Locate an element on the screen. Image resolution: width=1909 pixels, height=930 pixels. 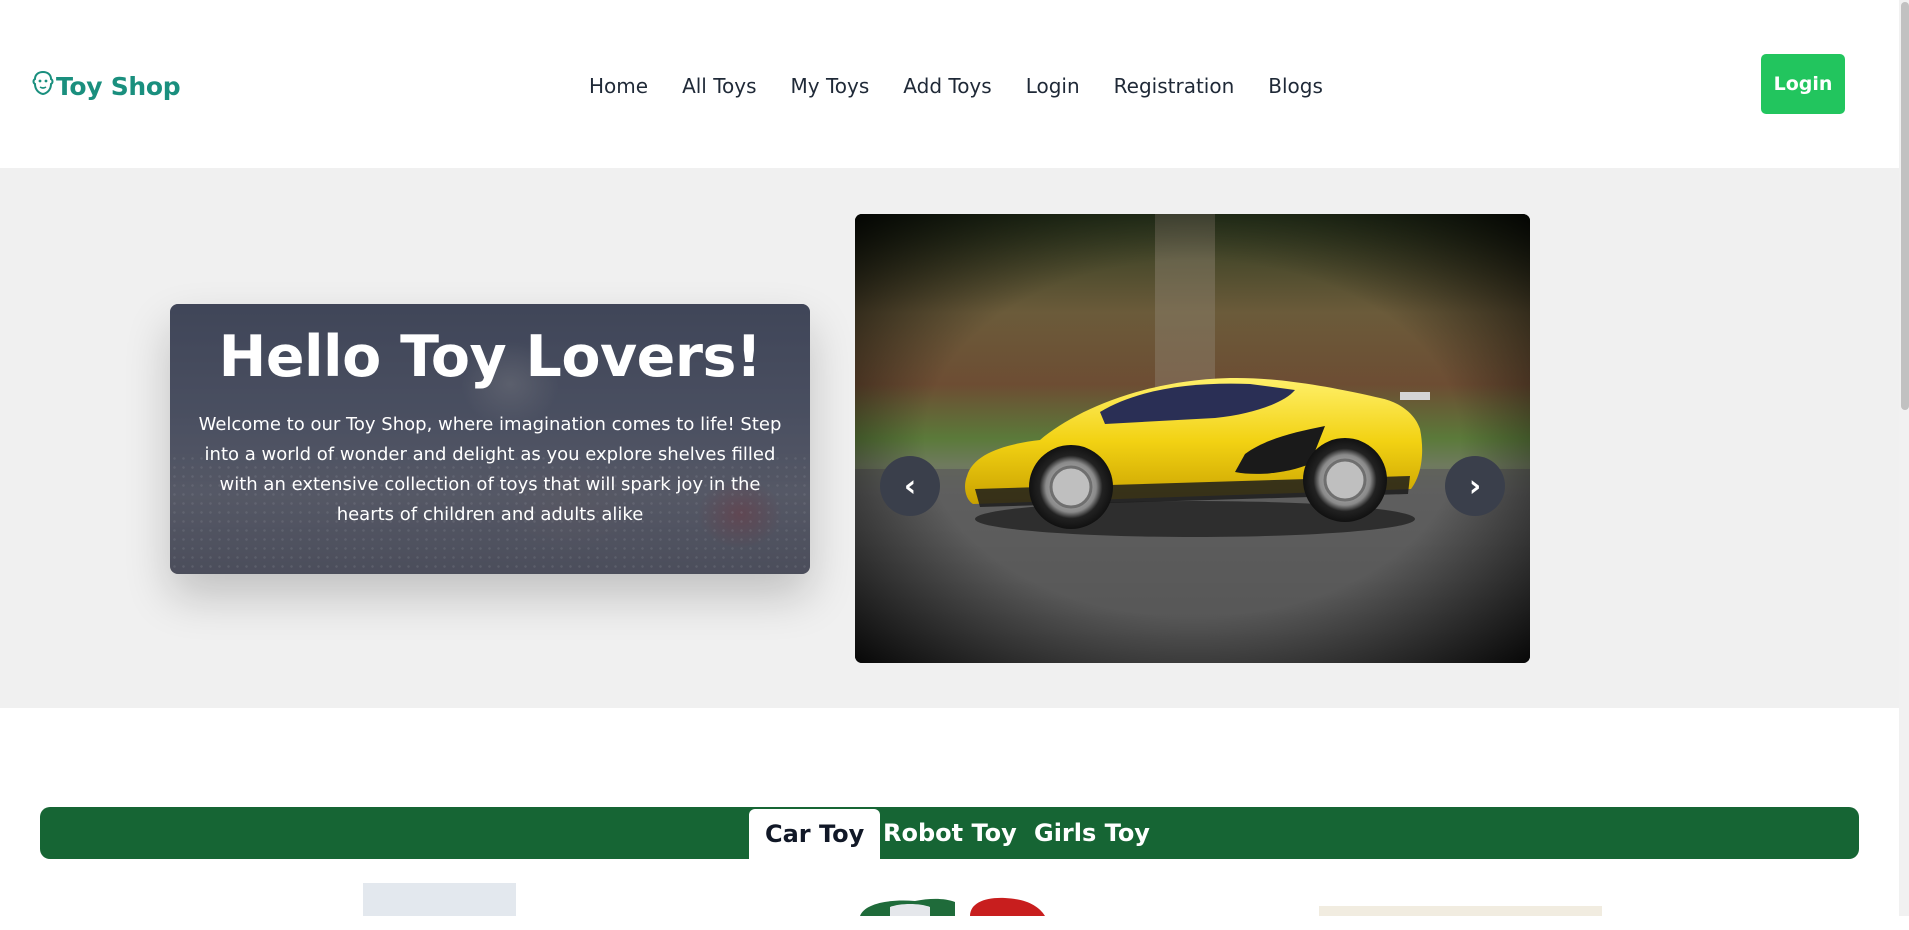
nav-item-blogs: Blogs is located at coordinates (1295, 86).